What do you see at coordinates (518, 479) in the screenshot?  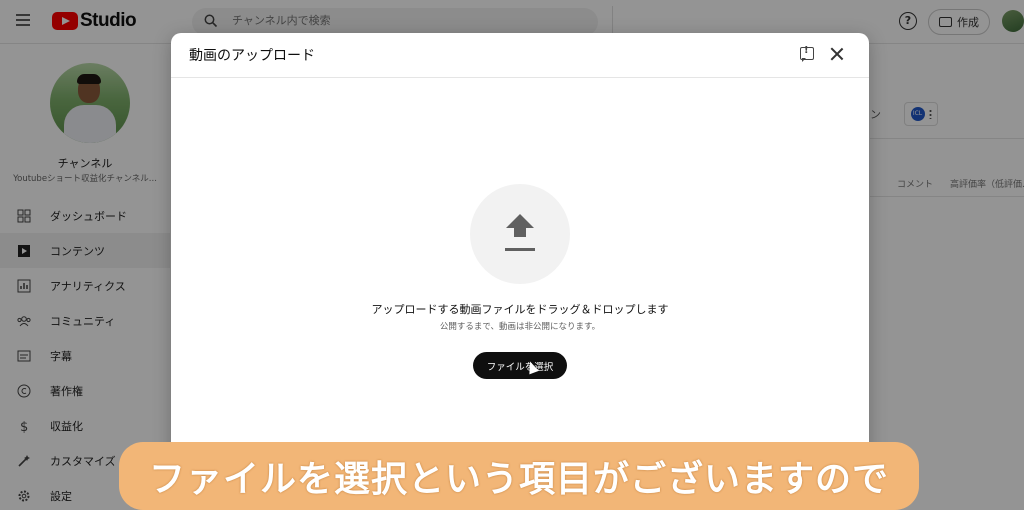 I see `caption-text: ファイルを選択という項目がございますので` at bounding box center [518, 479].